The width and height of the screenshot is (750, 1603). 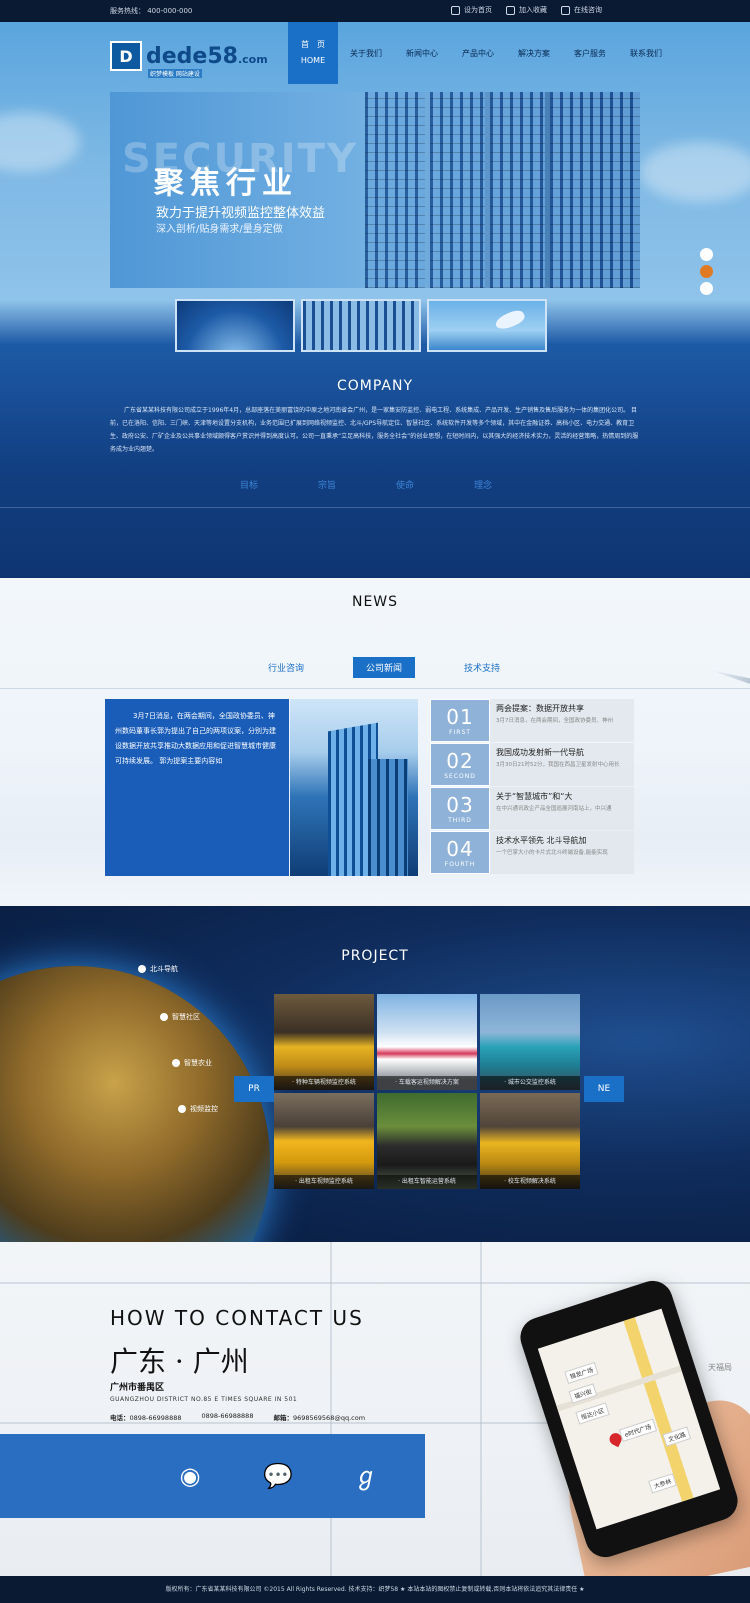 I want to click on site-logo: D dede58.com 织梦模板 网站建设, so click(x=189, y=59).